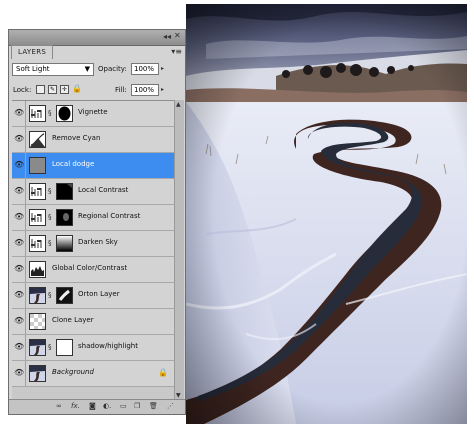 This screenshot has height=431, width=474. Describe the element at coordinates (97, 70) in the screenshot. I see `blend-row: Soft Light ▼ Opacity: 100% ▸` at that location.